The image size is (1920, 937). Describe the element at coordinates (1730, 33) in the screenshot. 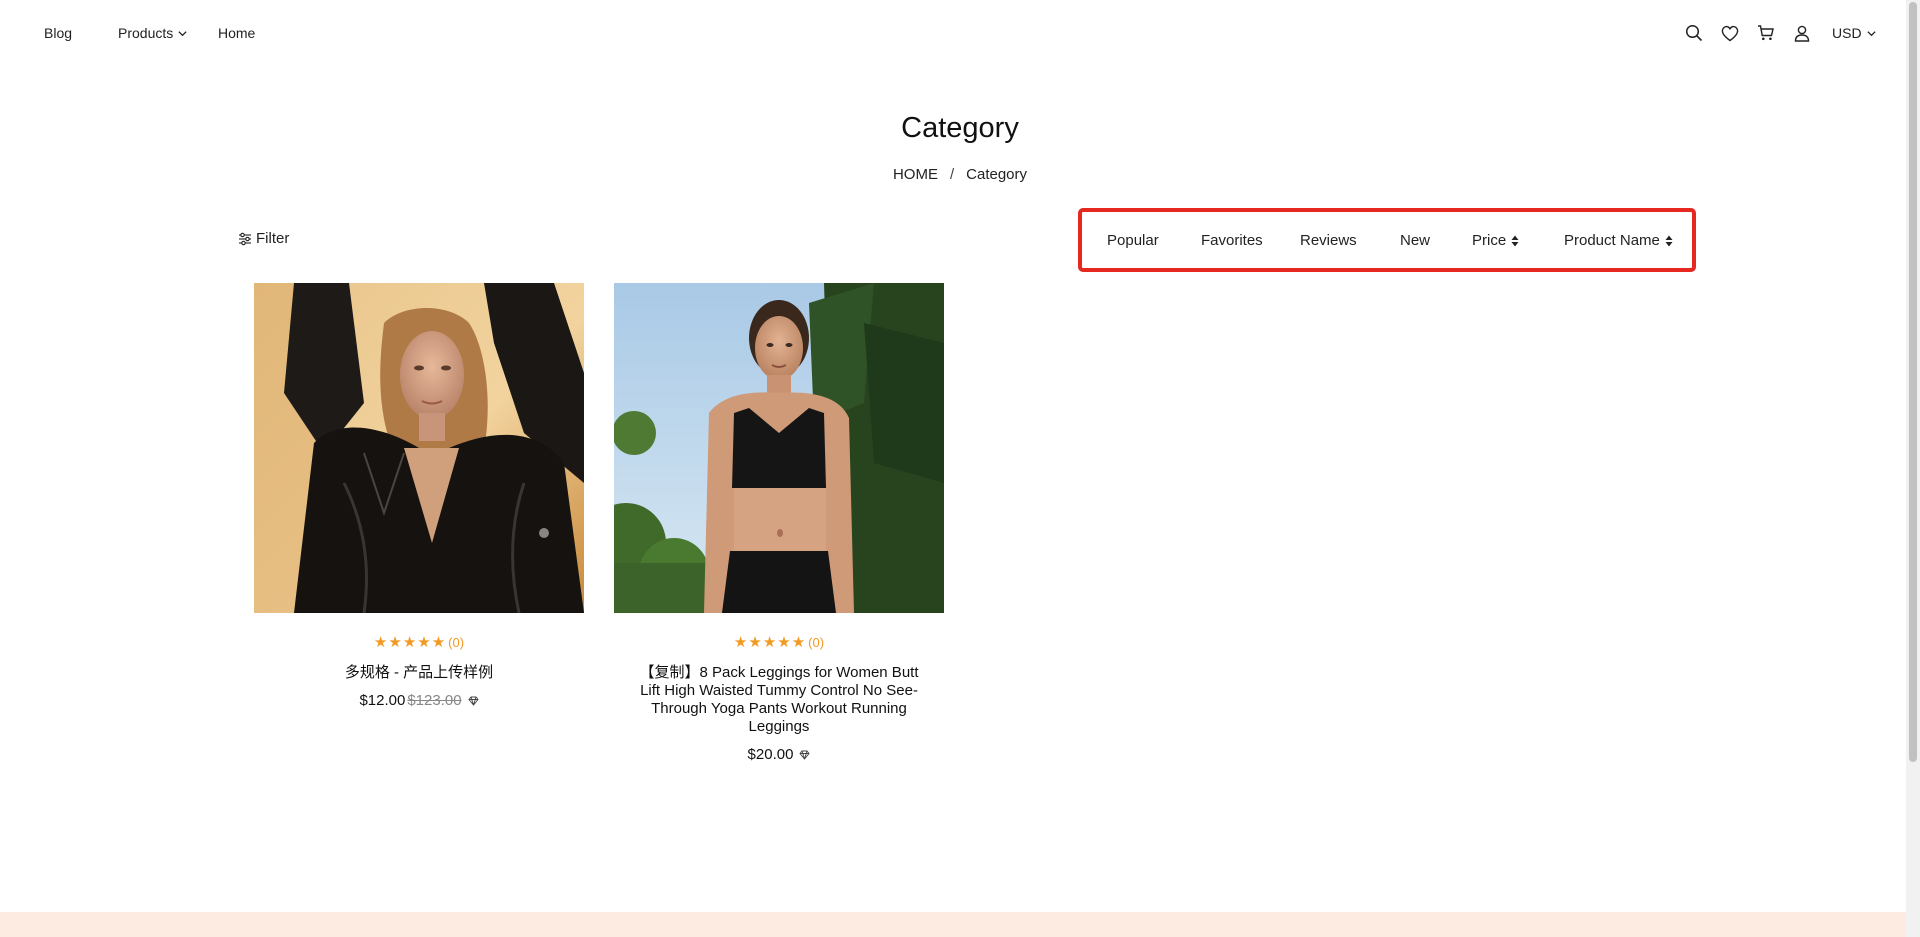

I see `heart-icon` at that location.